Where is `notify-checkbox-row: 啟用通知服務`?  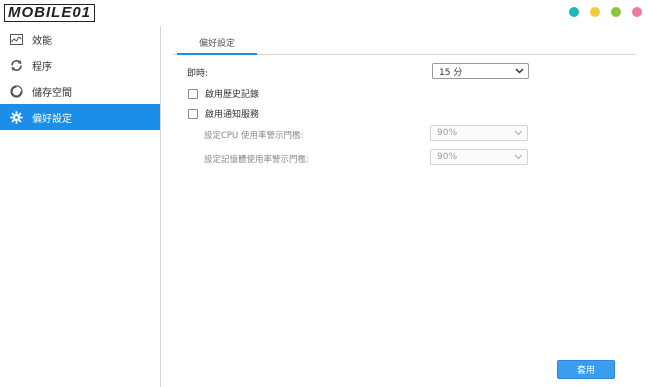 notify-checkbox-row: 啟用通知服務 is located at coordinates (223, 113).